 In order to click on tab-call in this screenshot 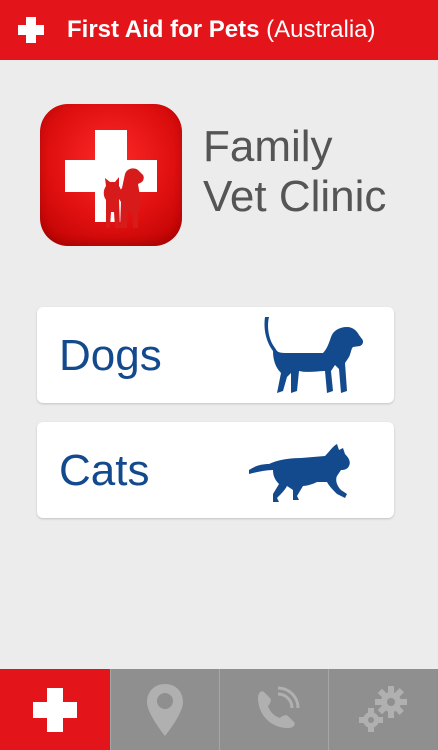, I will do `click(273, 709)`.